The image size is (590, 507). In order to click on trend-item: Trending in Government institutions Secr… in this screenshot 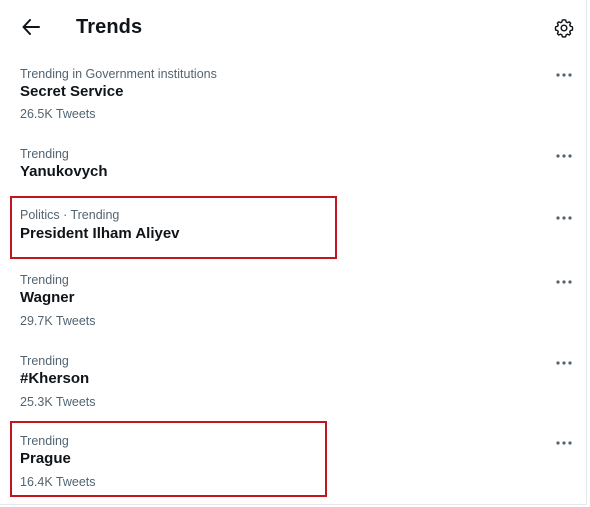, I will do `click(293, 95)`.